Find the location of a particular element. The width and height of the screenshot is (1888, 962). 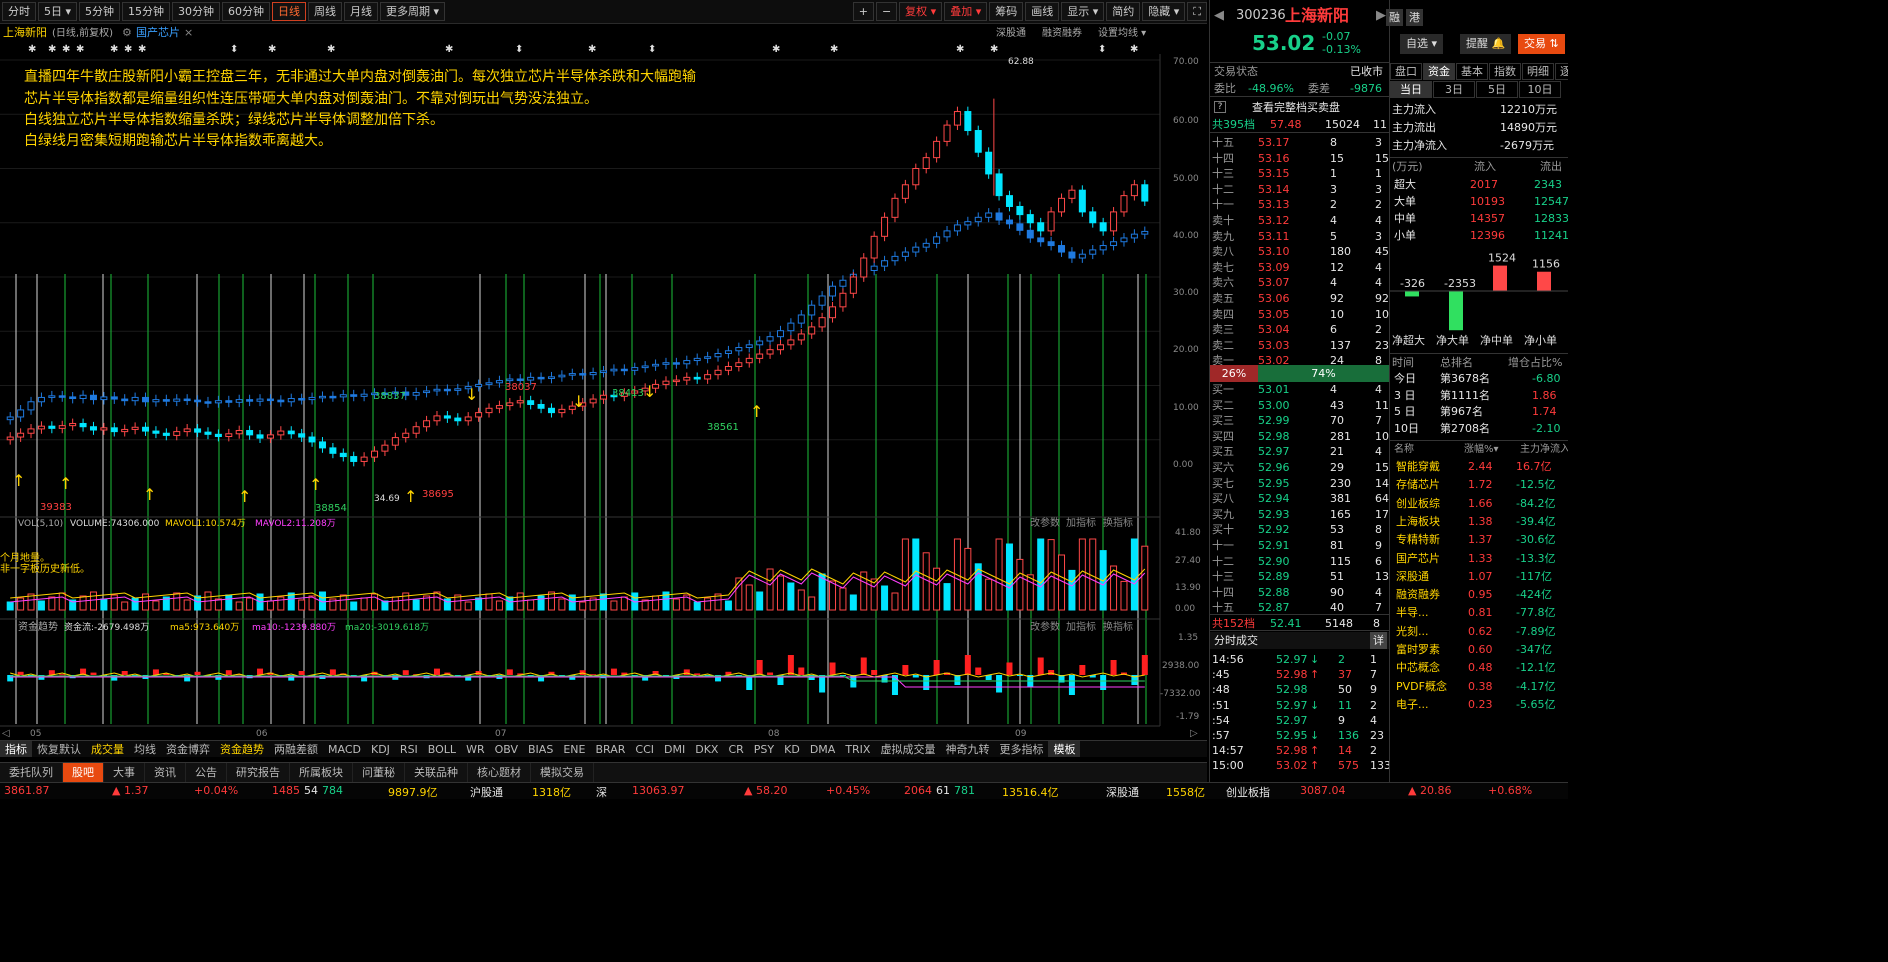

period-tab: 3日 is located at coordinates (1454, 89).